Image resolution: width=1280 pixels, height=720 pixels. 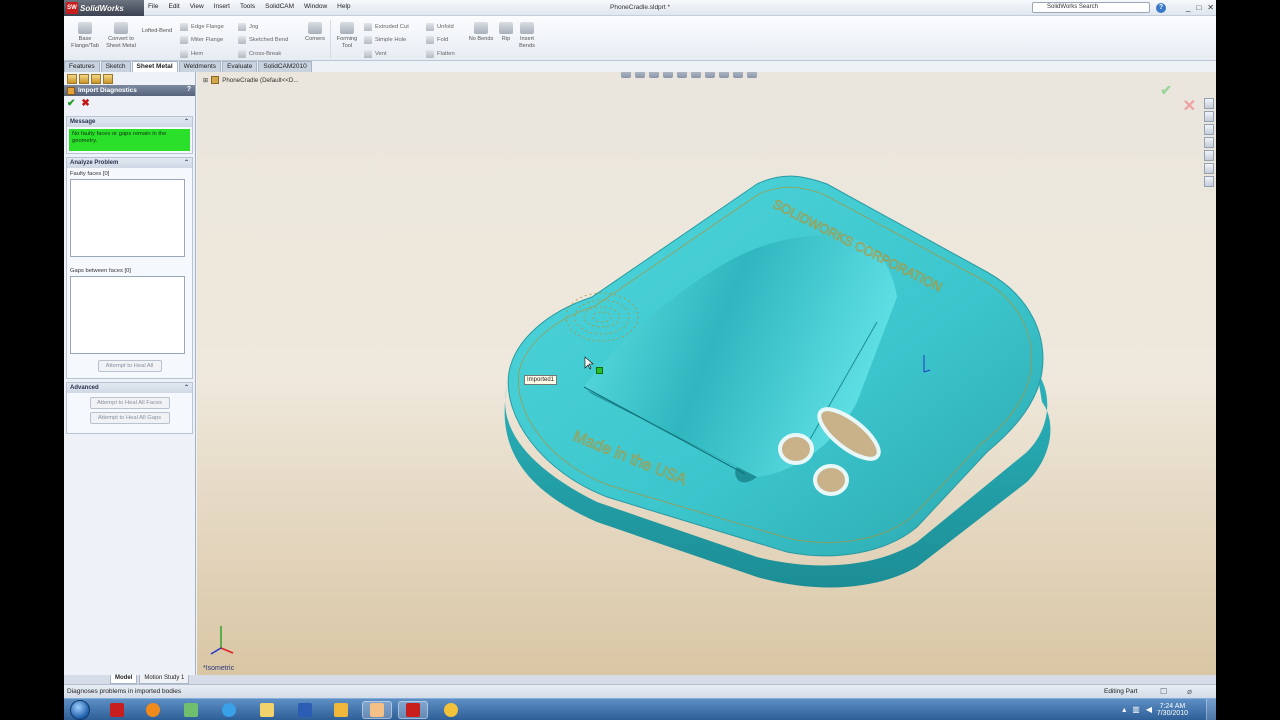 I want to click on taskbar-solidworks, so click(x=117, y=710).